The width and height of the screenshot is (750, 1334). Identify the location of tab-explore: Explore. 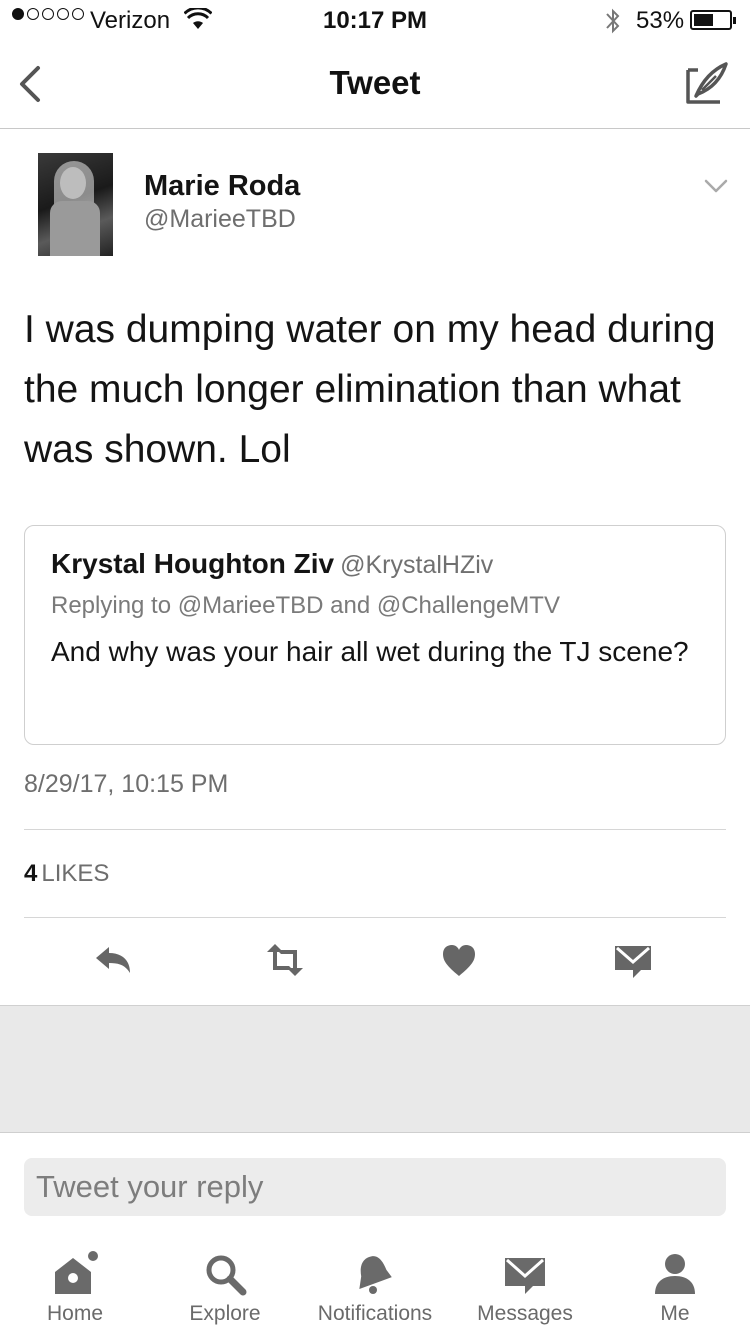
(225, 1287).